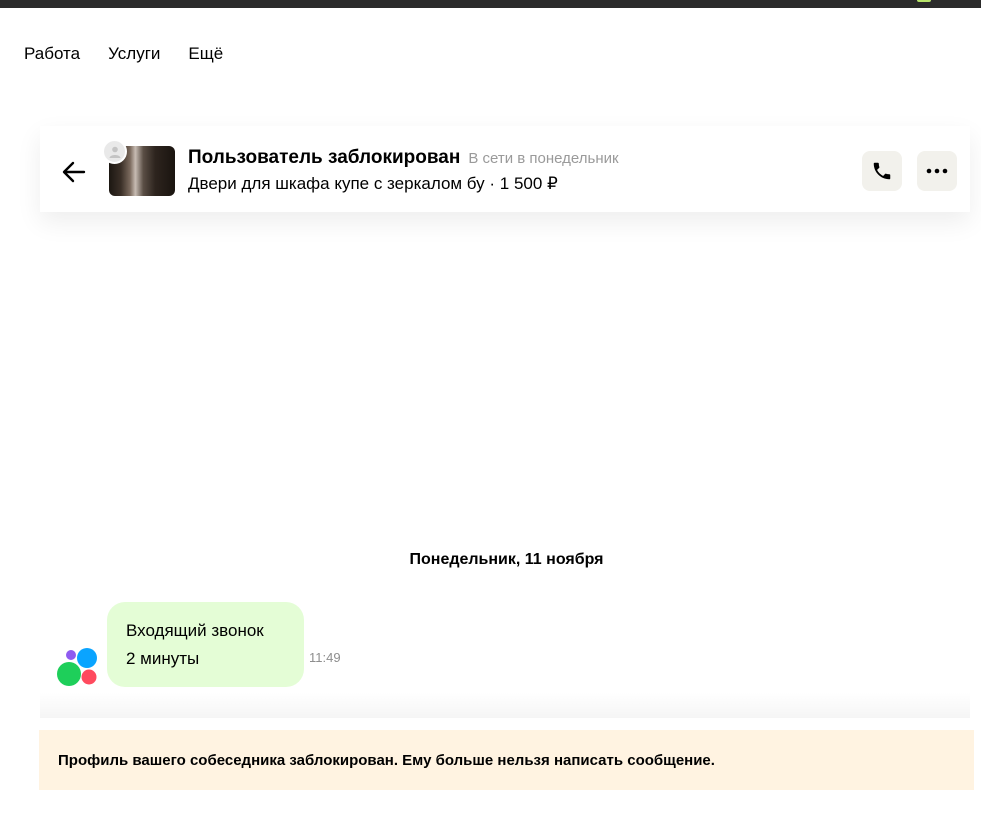 The image size is (981, 822). I want to click on back-arrow-icon, so click(74, 172).